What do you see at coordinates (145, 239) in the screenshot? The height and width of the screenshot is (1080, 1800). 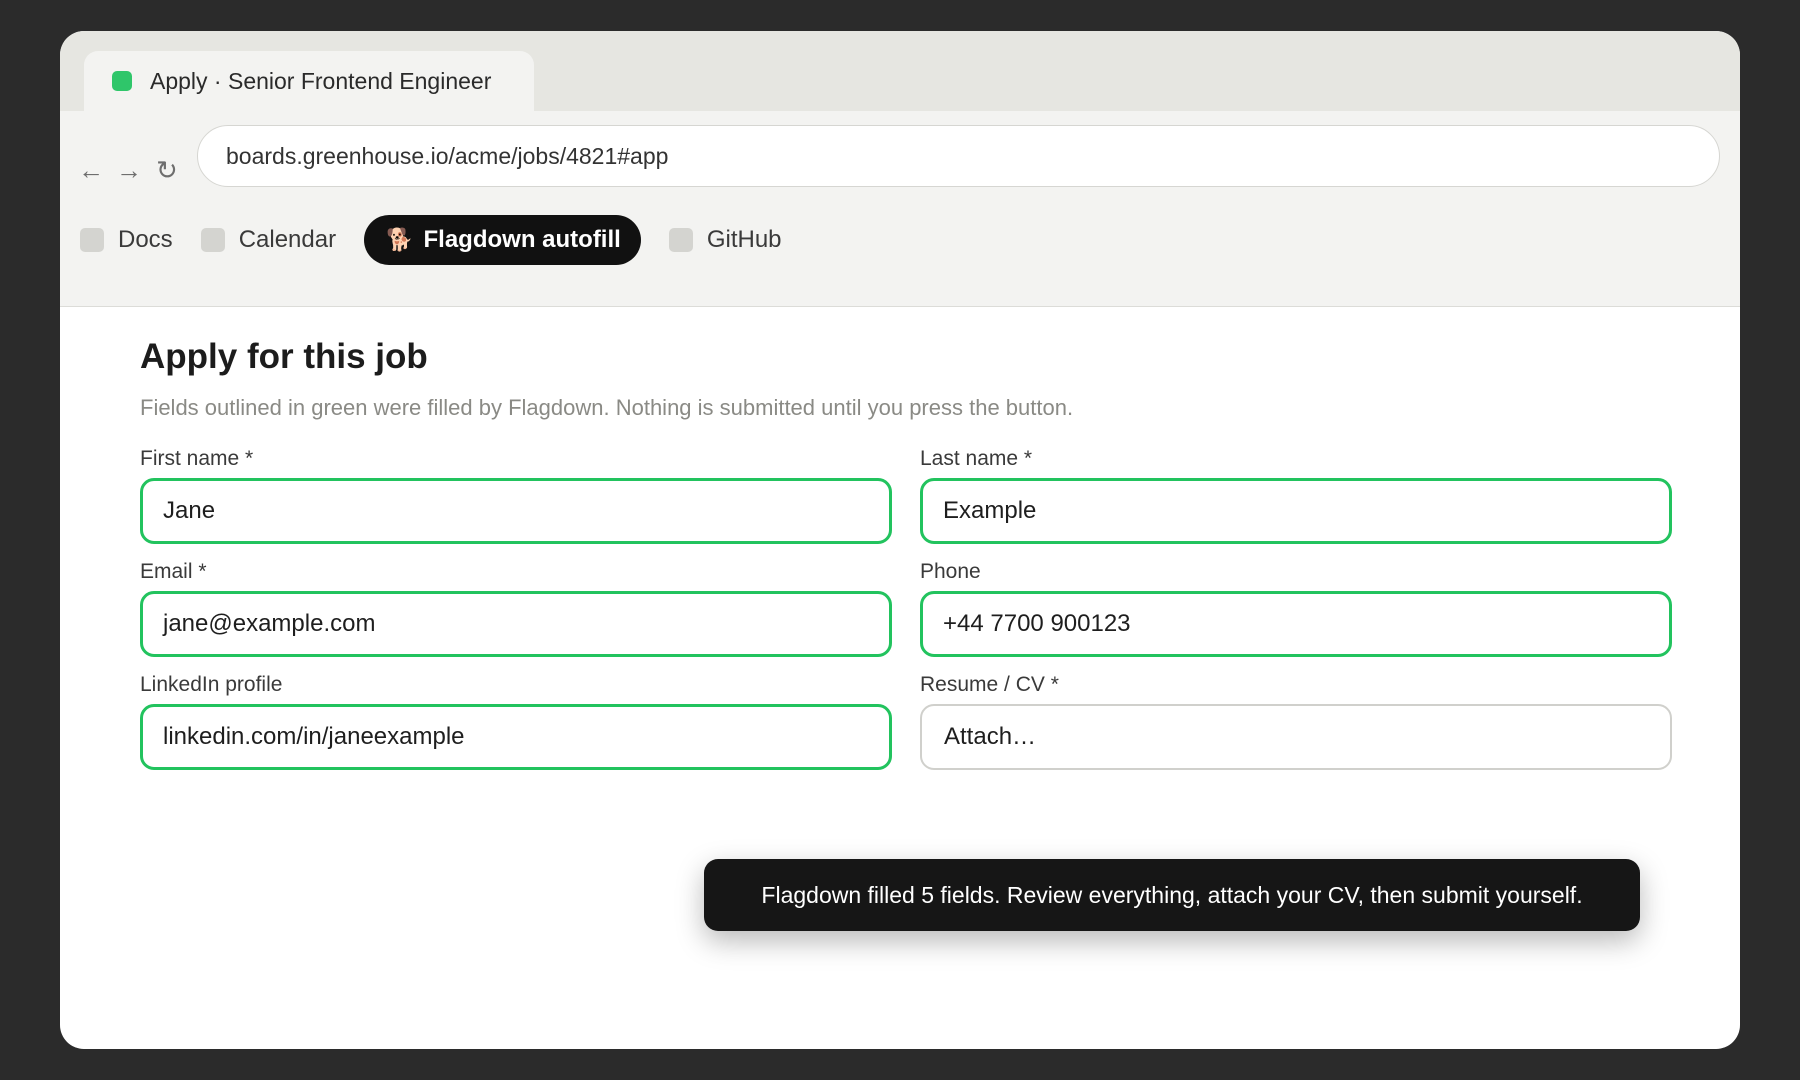 I see `bookmark-label: Docs` at bounding box center [145, 239].